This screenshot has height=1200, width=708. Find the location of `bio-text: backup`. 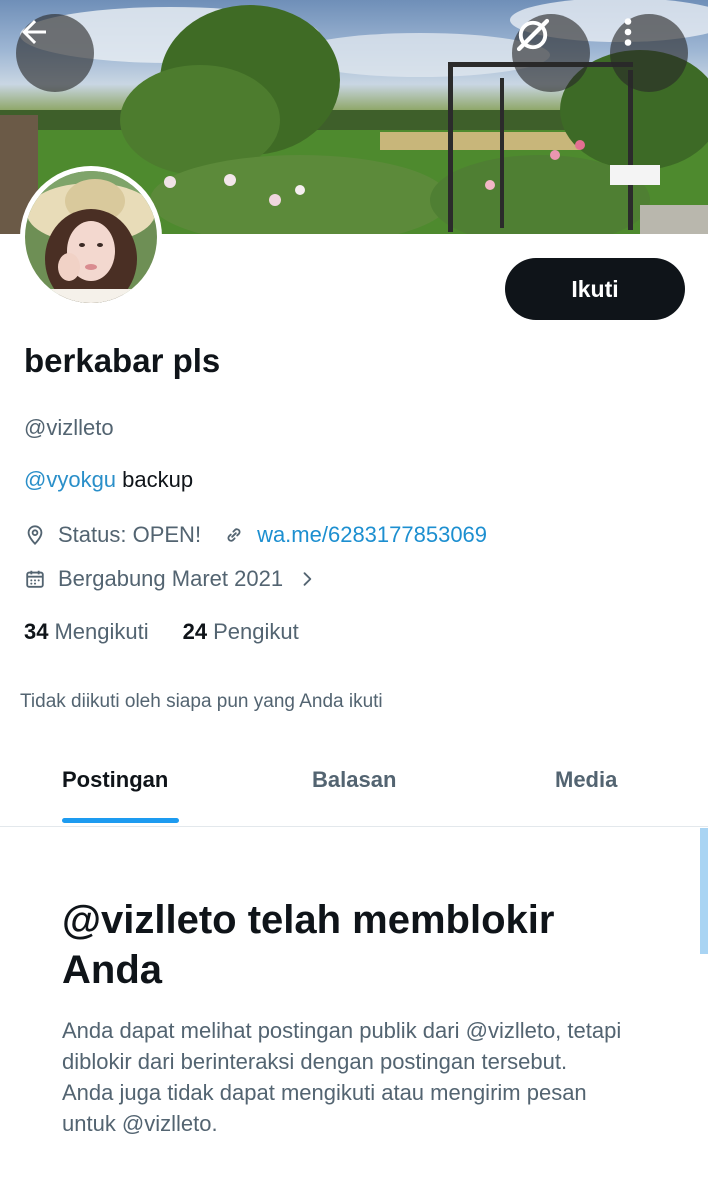

bio-text: backup is located at coordinates (155, 479).